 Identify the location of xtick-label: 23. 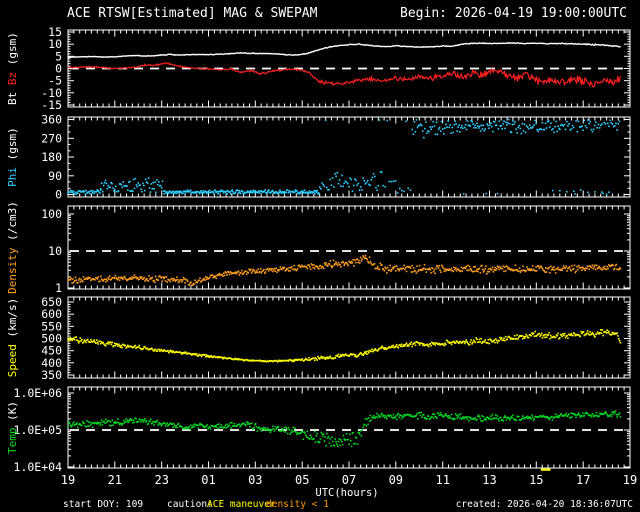
(161, 480).